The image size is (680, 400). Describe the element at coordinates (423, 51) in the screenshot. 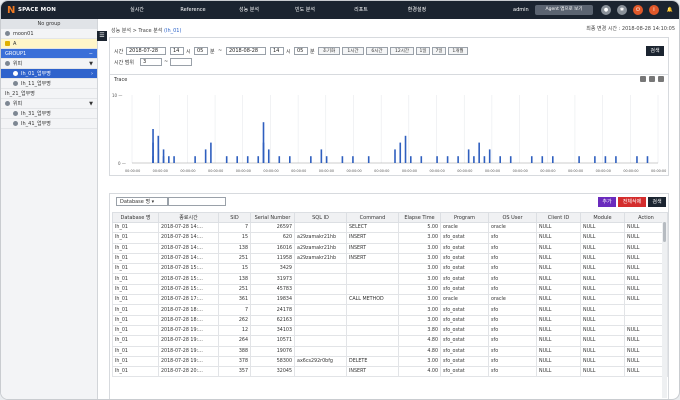

I see `quick-1d-button: 1일` at that location.